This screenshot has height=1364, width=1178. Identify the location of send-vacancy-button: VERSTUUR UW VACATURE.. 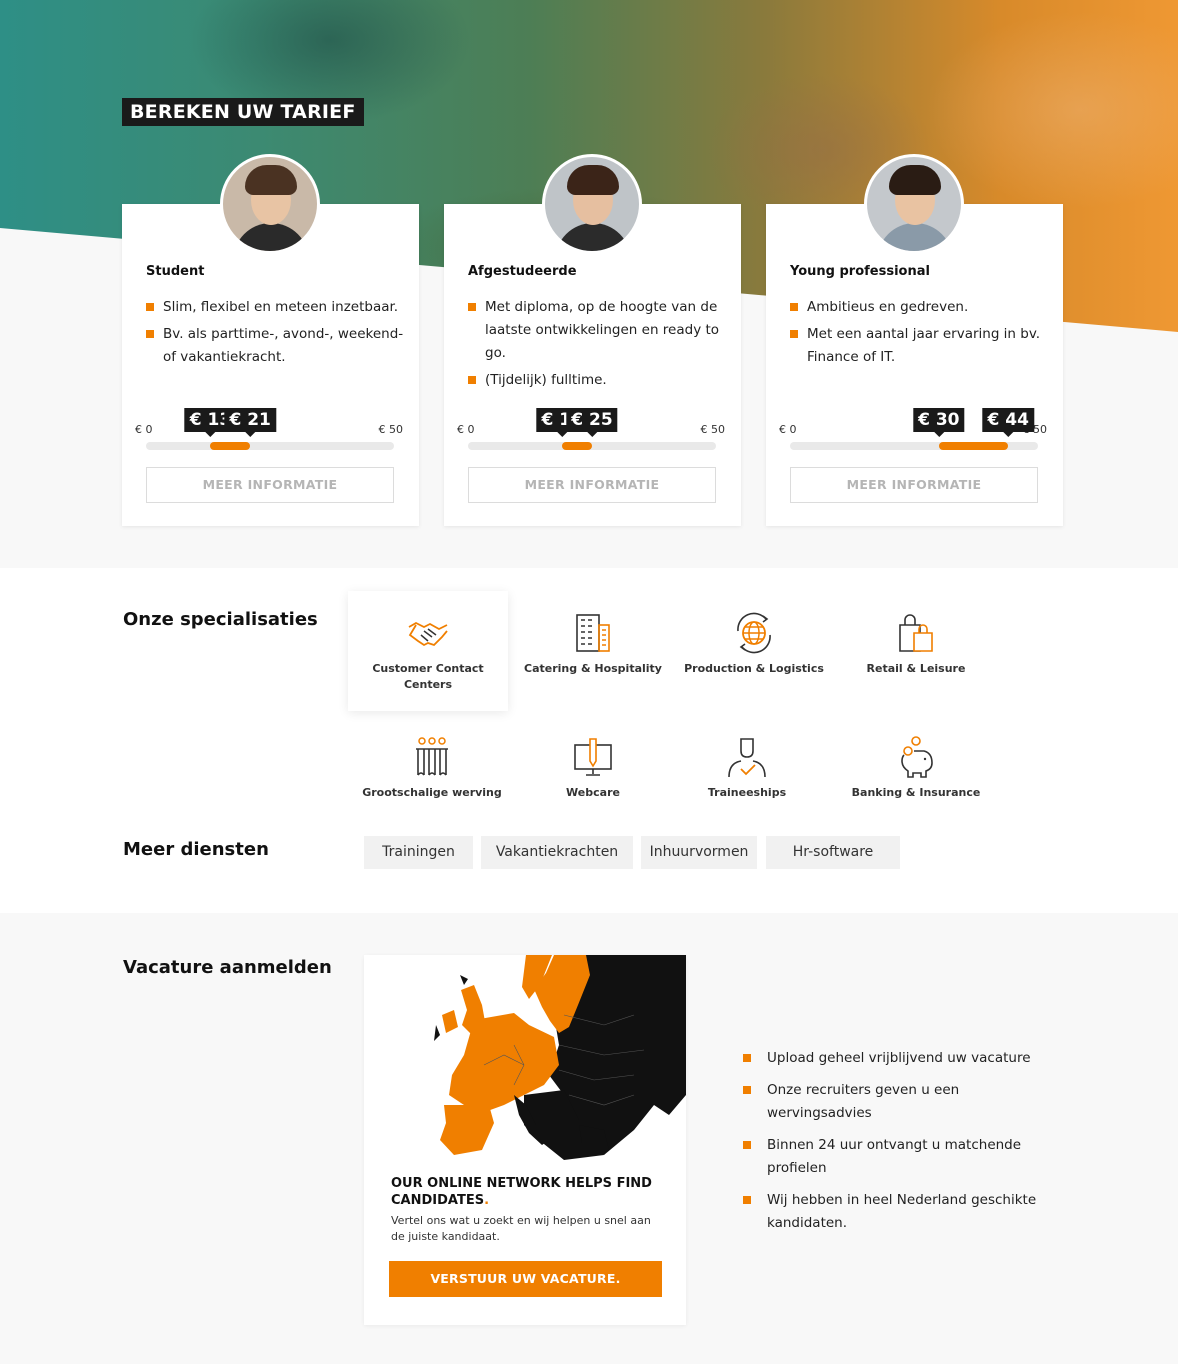
(525, 1279).